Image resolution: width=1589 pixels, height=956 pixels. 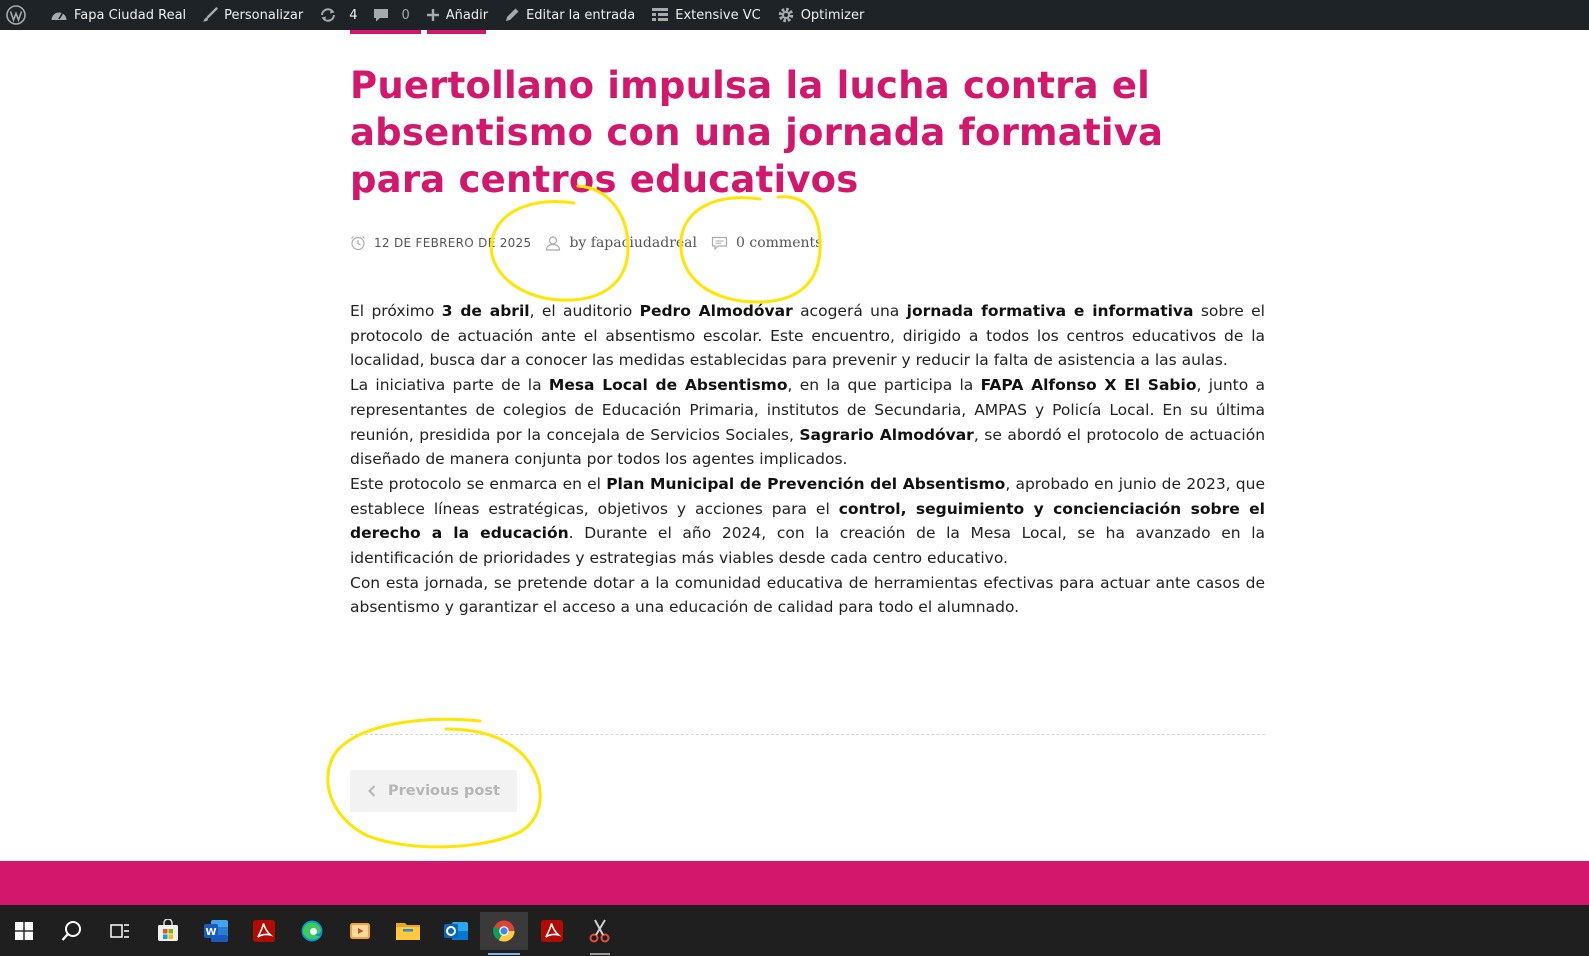 I want to click on store-icon, so click(x=168, y=931).